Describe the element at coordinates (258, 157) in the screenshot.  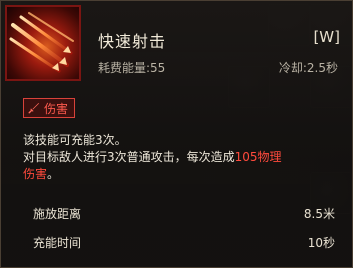
I see `damage-value: 105物理` at that location.